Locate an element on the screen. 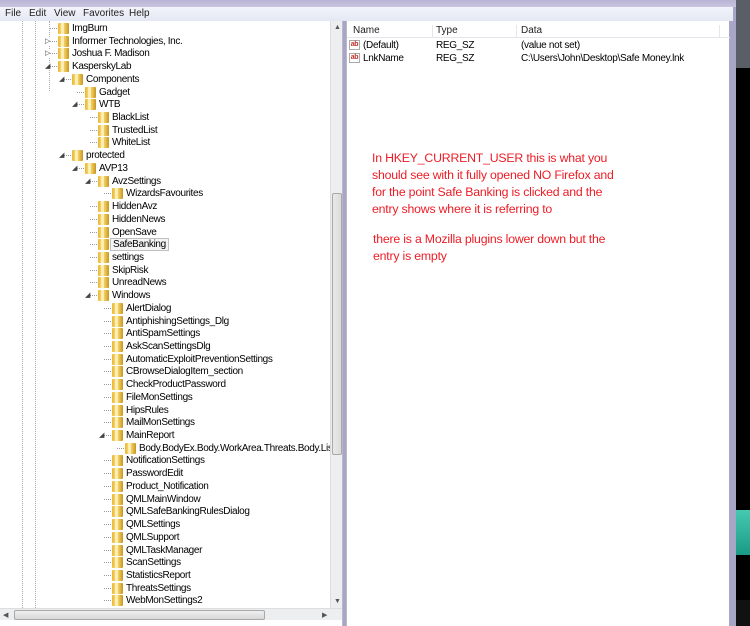  column-header-type: Type is located at coordinates (475, 31).